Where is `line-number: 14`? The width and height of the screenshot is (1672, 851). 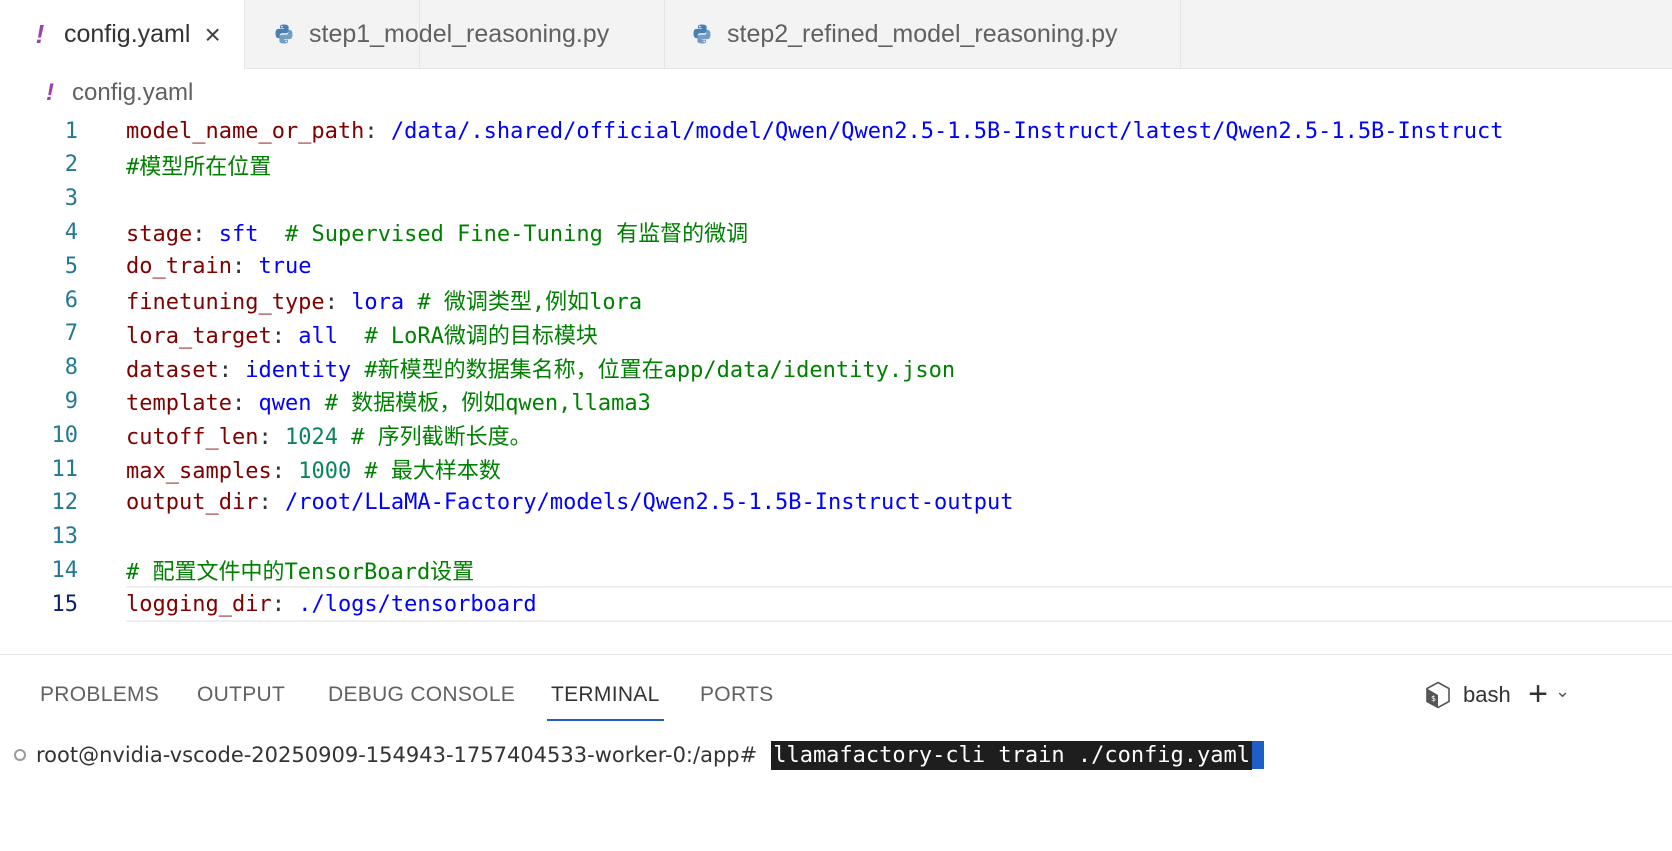 line-number: 14 is located at coordinates (65, 570).